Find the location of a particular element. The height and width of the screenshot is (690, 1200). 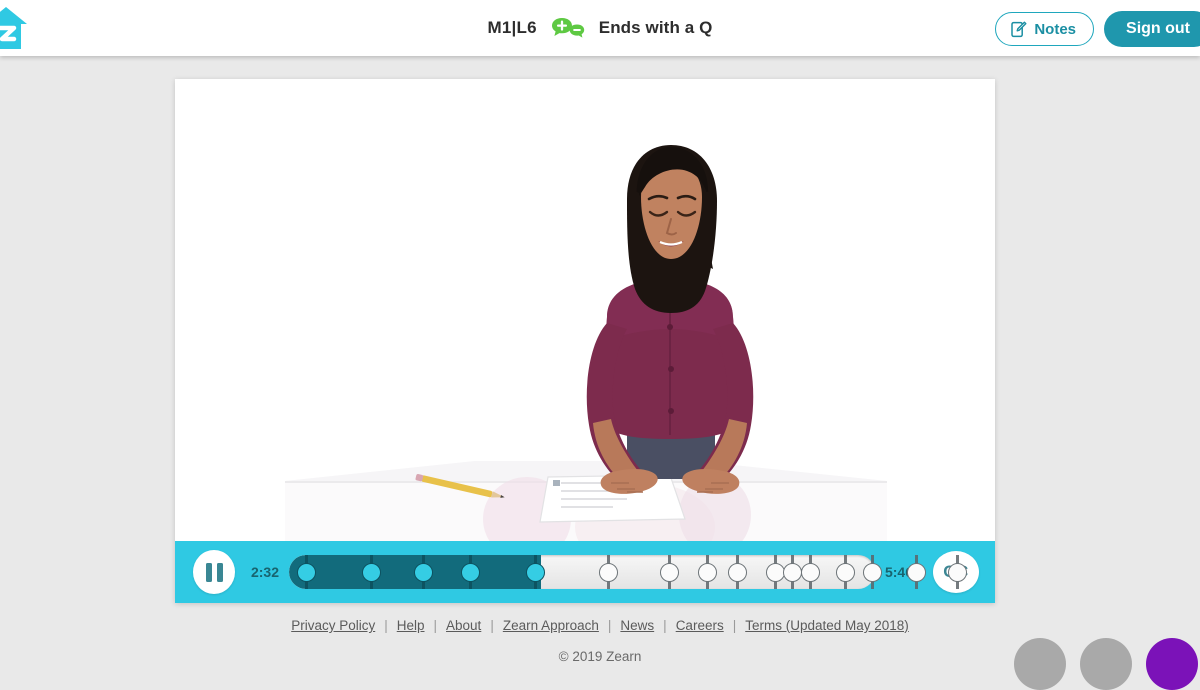

chat-bubble-purple is located at coordinates (1172, 664).